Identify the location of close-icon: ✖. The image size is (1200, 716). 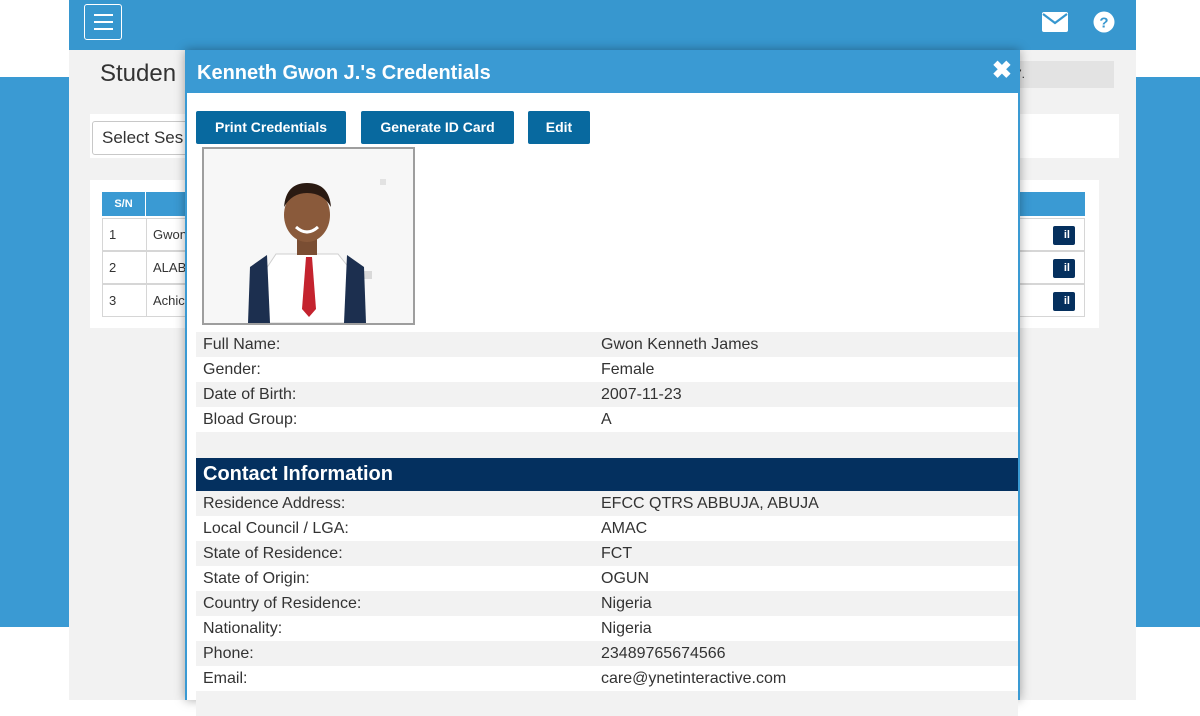
(1002, 71).